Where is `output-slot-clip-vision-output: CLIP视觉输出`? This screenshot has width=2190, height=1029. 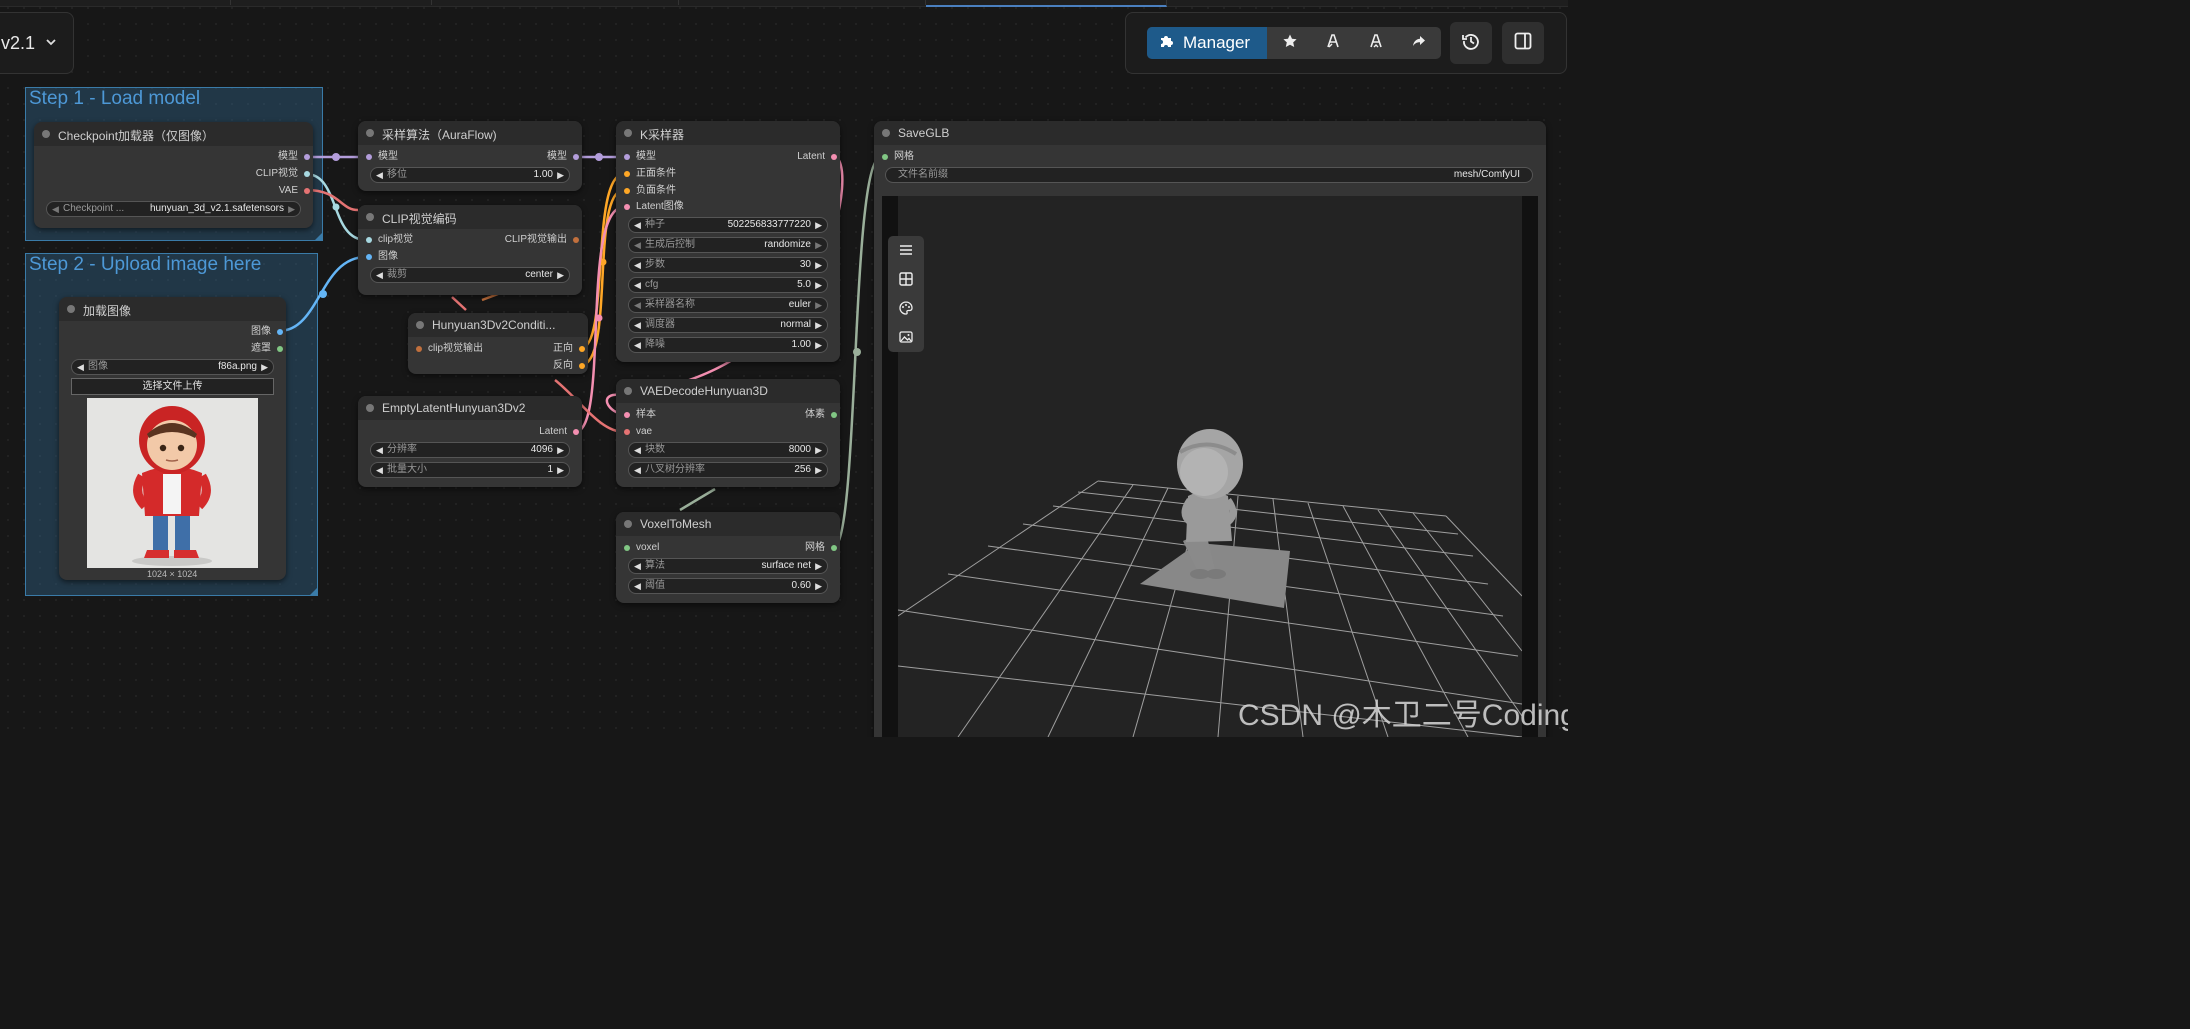
output-slot-clip-vision-output: CLIP视觉输出 is located at coordinates (543, 240).